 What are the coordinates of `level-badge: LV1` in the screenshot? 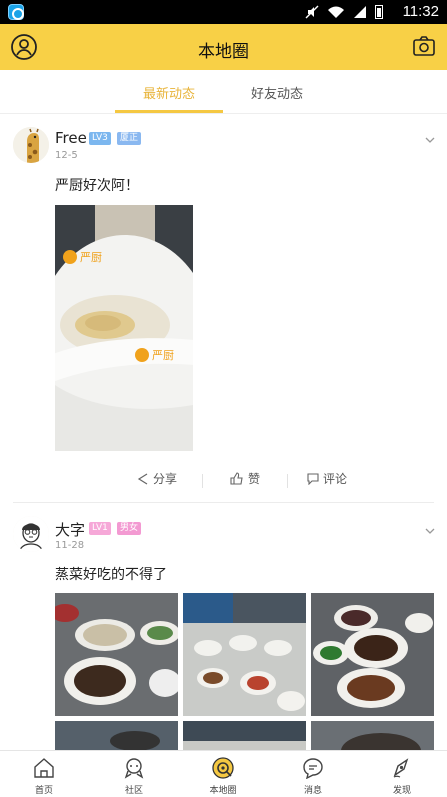 It's located at (100, 528).